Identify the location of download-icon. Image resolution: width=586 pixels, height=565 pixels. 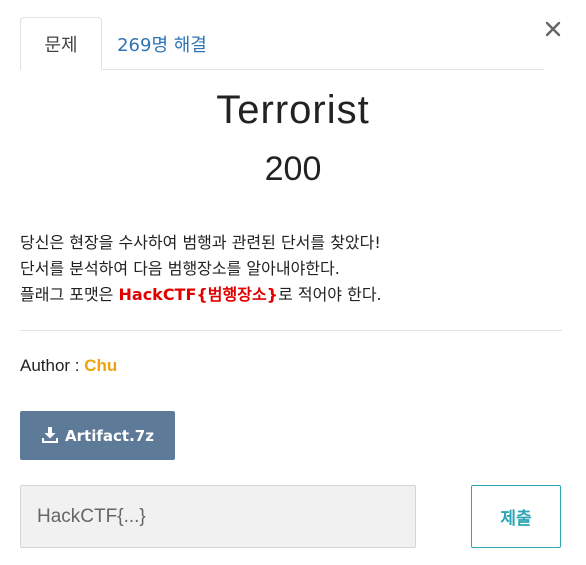
(50, 435).